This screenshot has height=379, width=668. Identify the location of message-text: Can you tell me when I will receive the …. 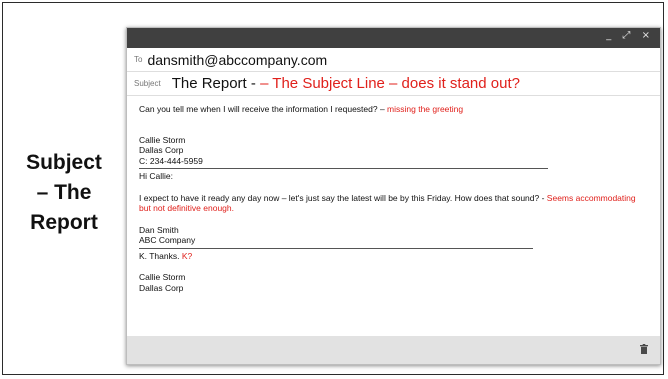
(263, 109).